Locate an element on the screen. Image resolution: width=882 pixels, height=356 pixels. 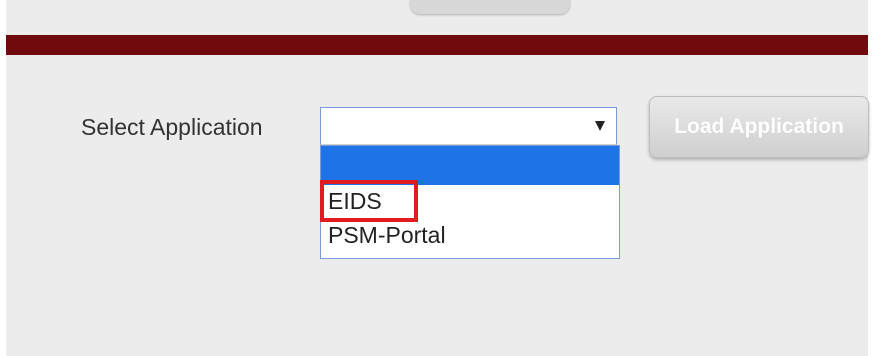
application-select is located at coordinates (468, 126).